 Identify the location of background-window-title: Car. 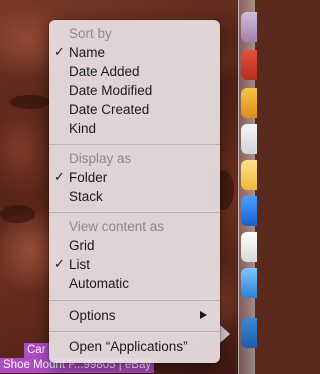
(36, 350).